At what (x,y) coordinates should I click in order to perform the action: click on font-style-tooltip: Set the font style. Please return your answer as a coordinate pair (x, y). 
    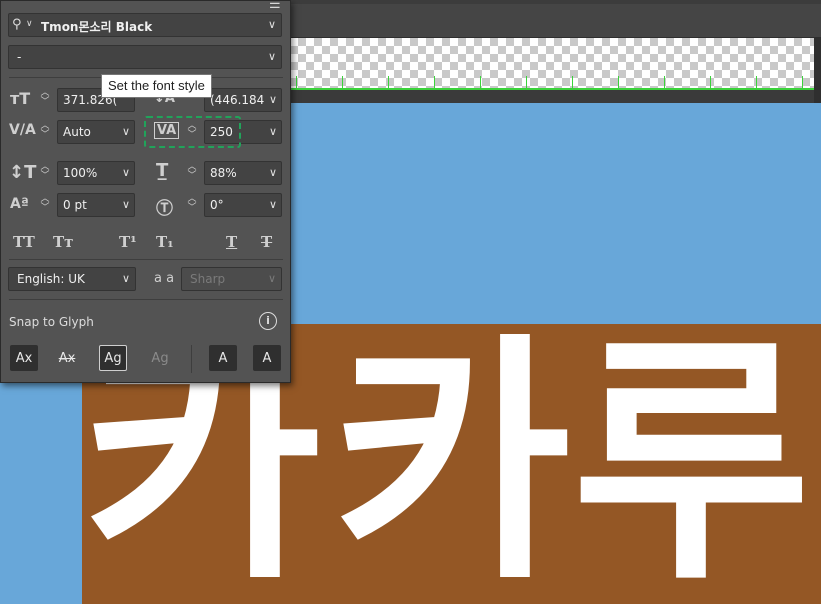
    Looking at the image, I should click on (156, 86).